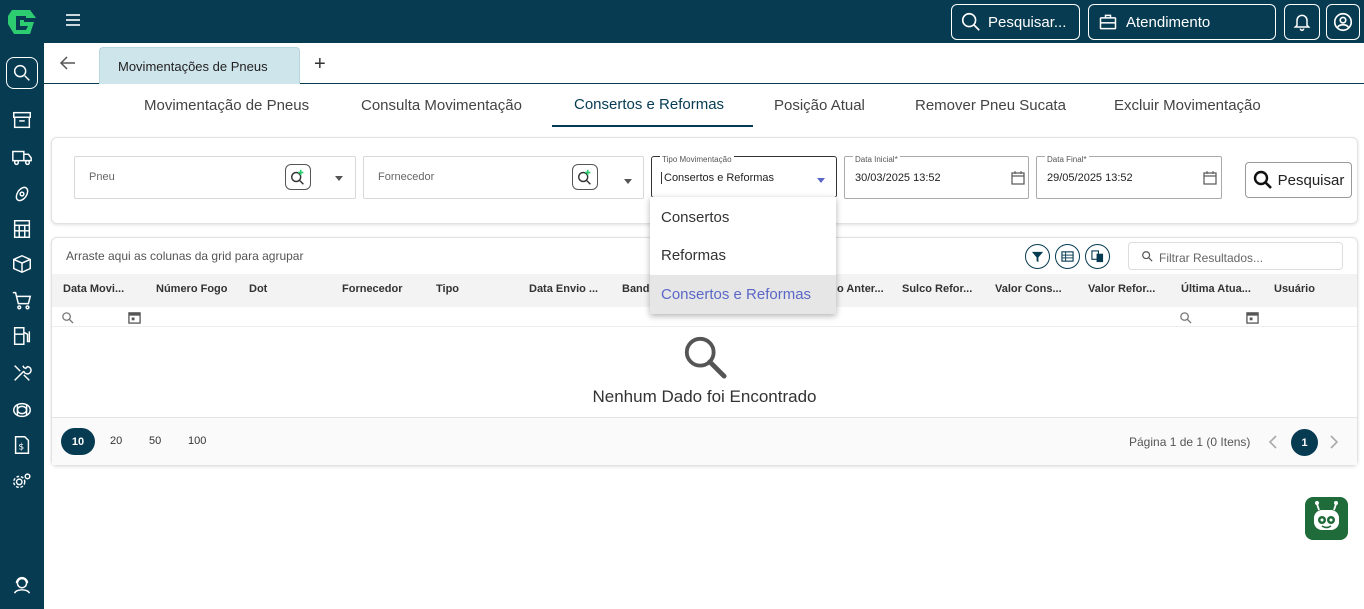 The image size is (1364, 609). Describe the element at coordinates (585, 177) in the screenshot. I see `fornecedor-lookup-icon` at that location.